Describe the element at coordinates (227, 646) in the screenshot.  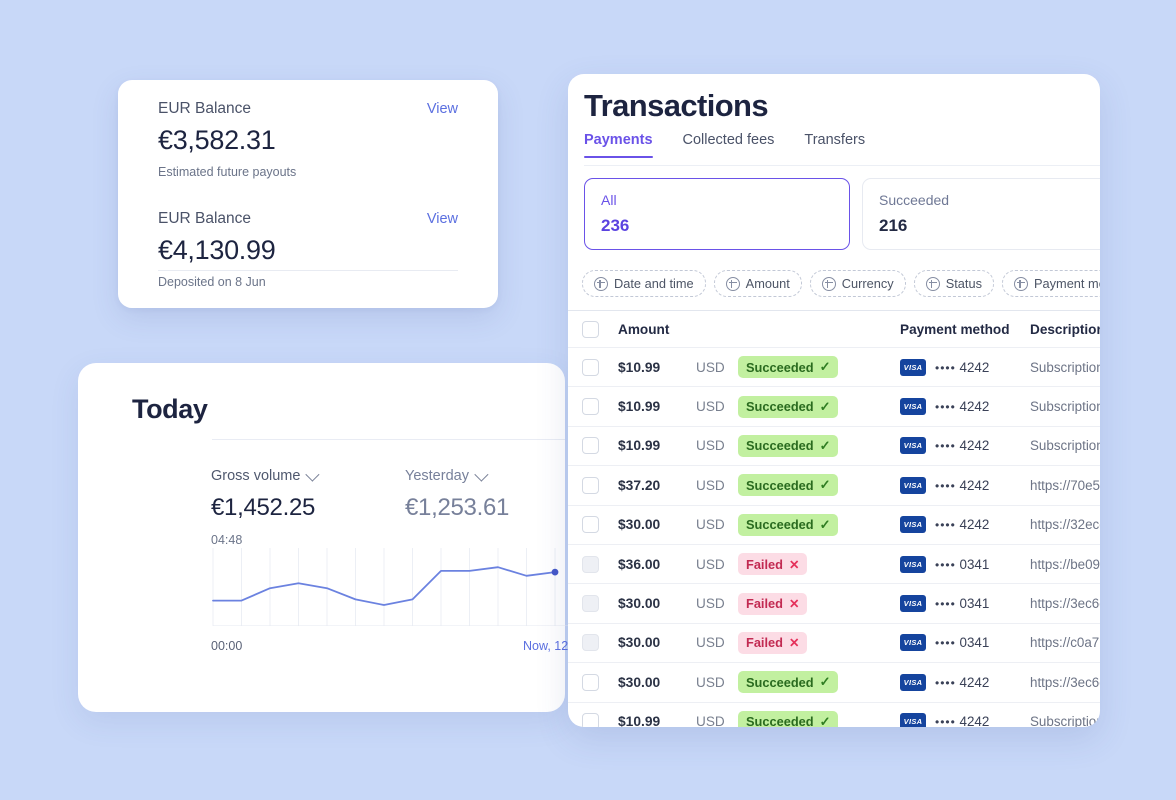
I see `chart-x-axis-start-label: 00:00` at that location.